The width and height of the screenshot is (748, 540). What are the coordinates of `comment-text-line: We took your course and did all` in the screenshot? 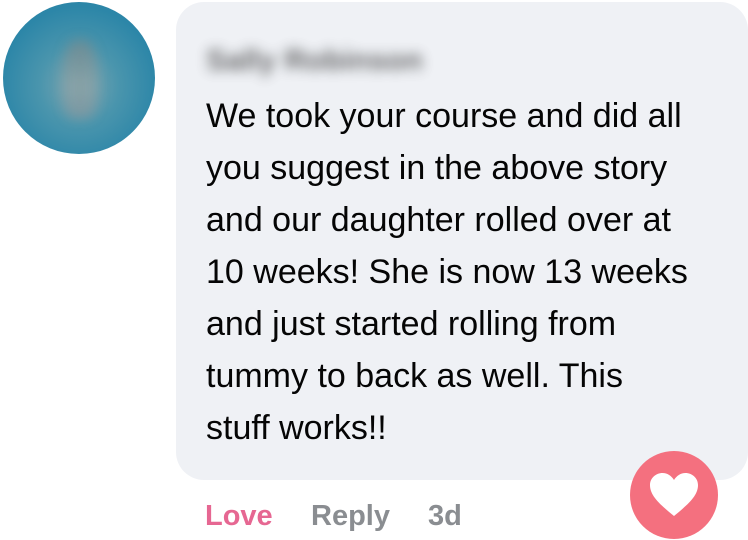 It's located at (444, 116).